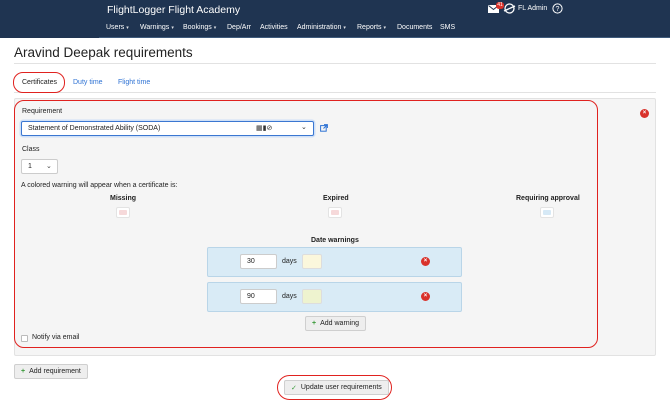  I want to click on class-select: 1 ⌄, so click(39, 166).